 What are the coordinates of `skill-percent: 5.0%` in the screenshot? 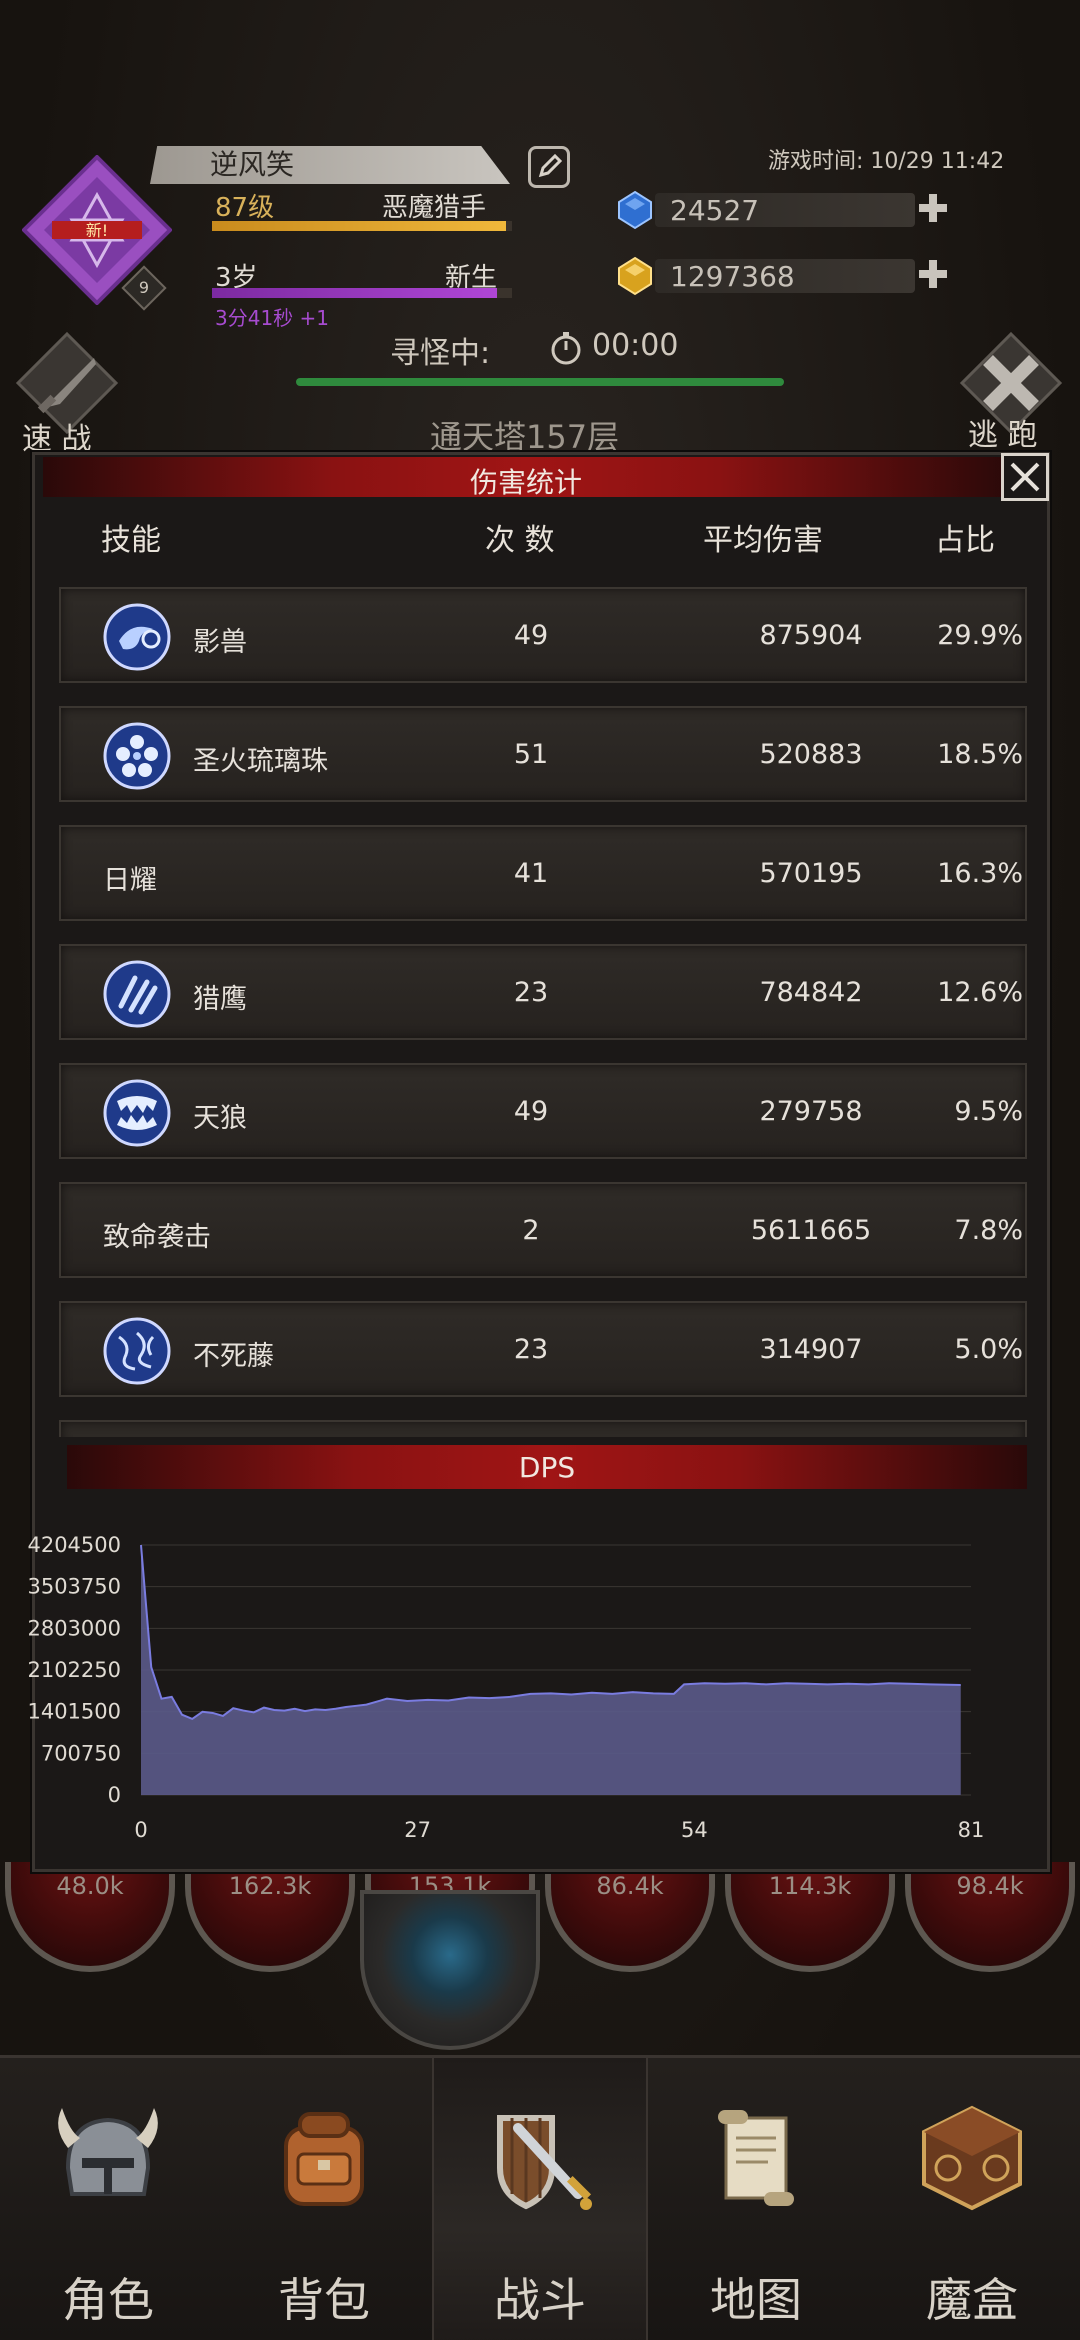 It's located at (988, 1349).